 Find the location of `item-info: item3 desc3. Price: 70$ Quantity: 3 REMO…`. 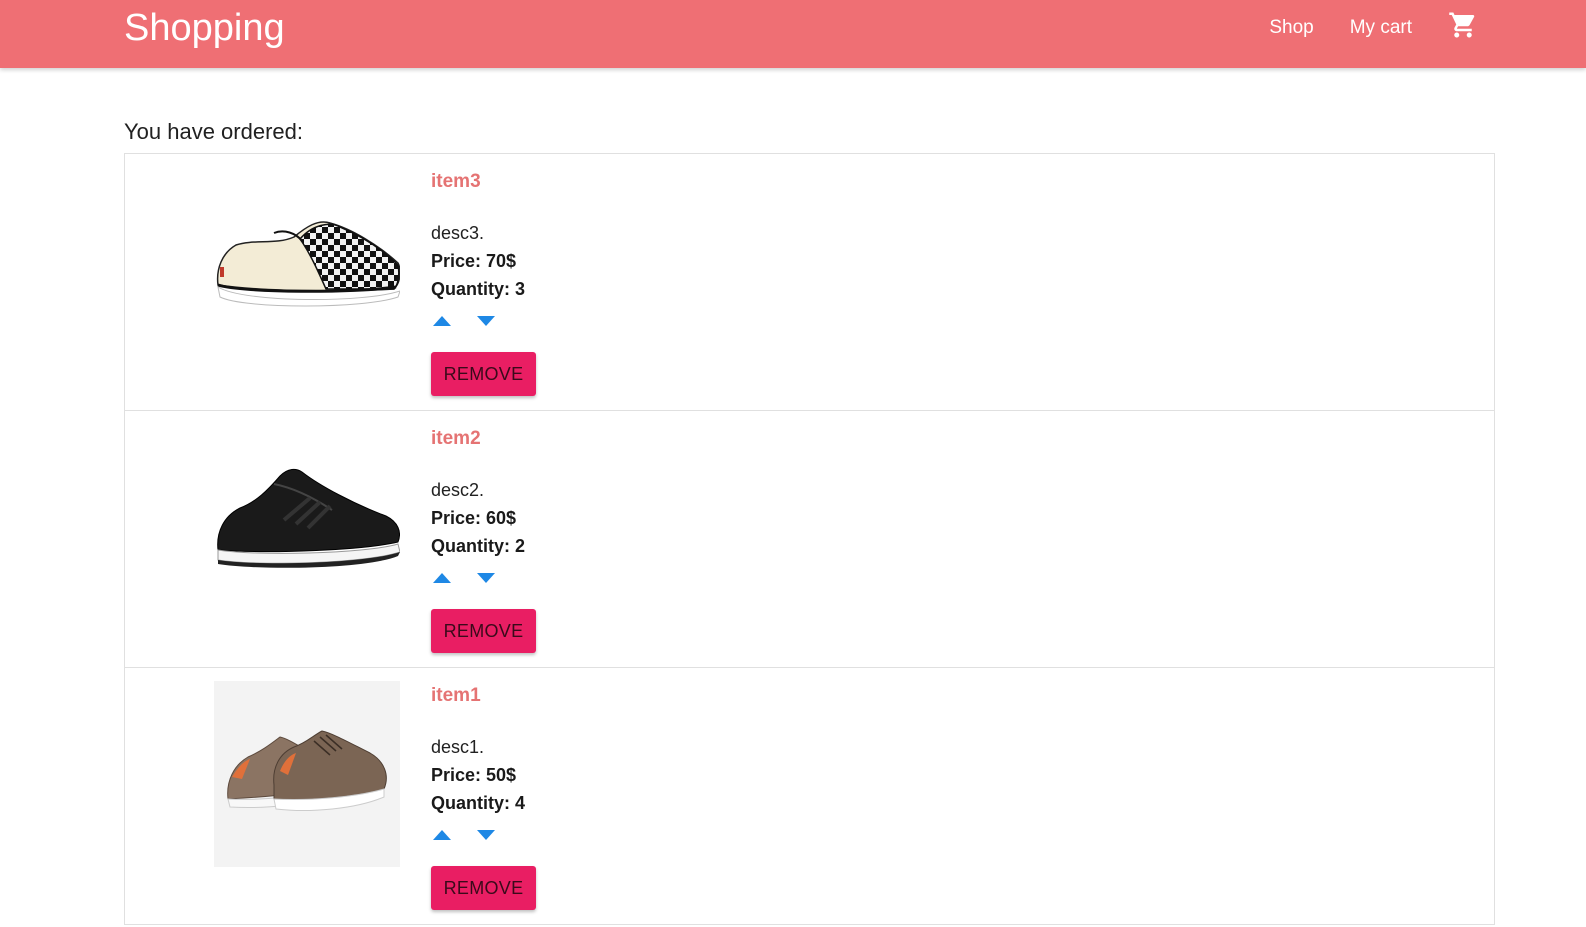

item-info: item3 desc3. Price: 70$ Quantity: 3 REMO… is located at coordinates (483, 282).